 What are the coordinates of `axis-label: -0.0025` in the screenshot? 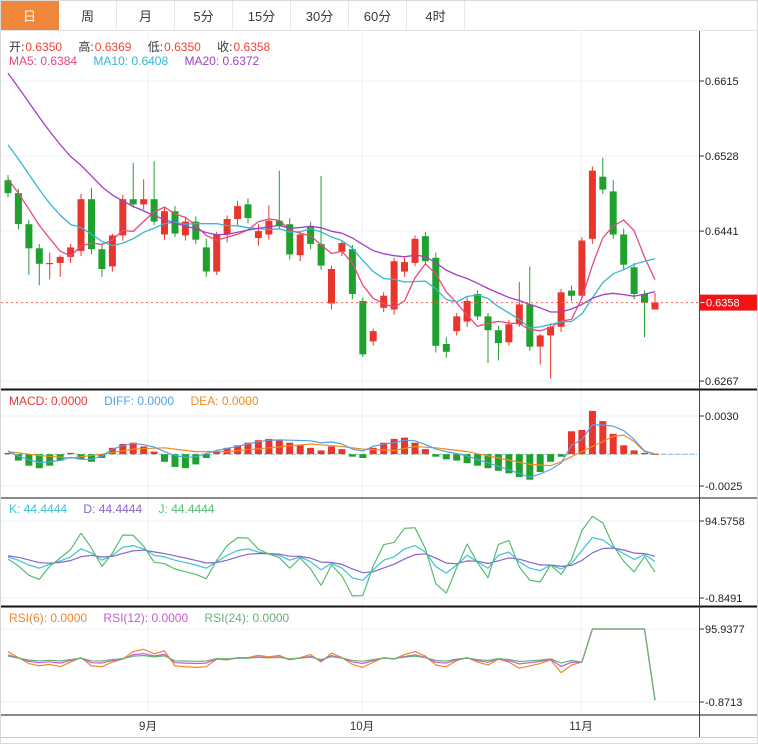 It's located at (723, 487).